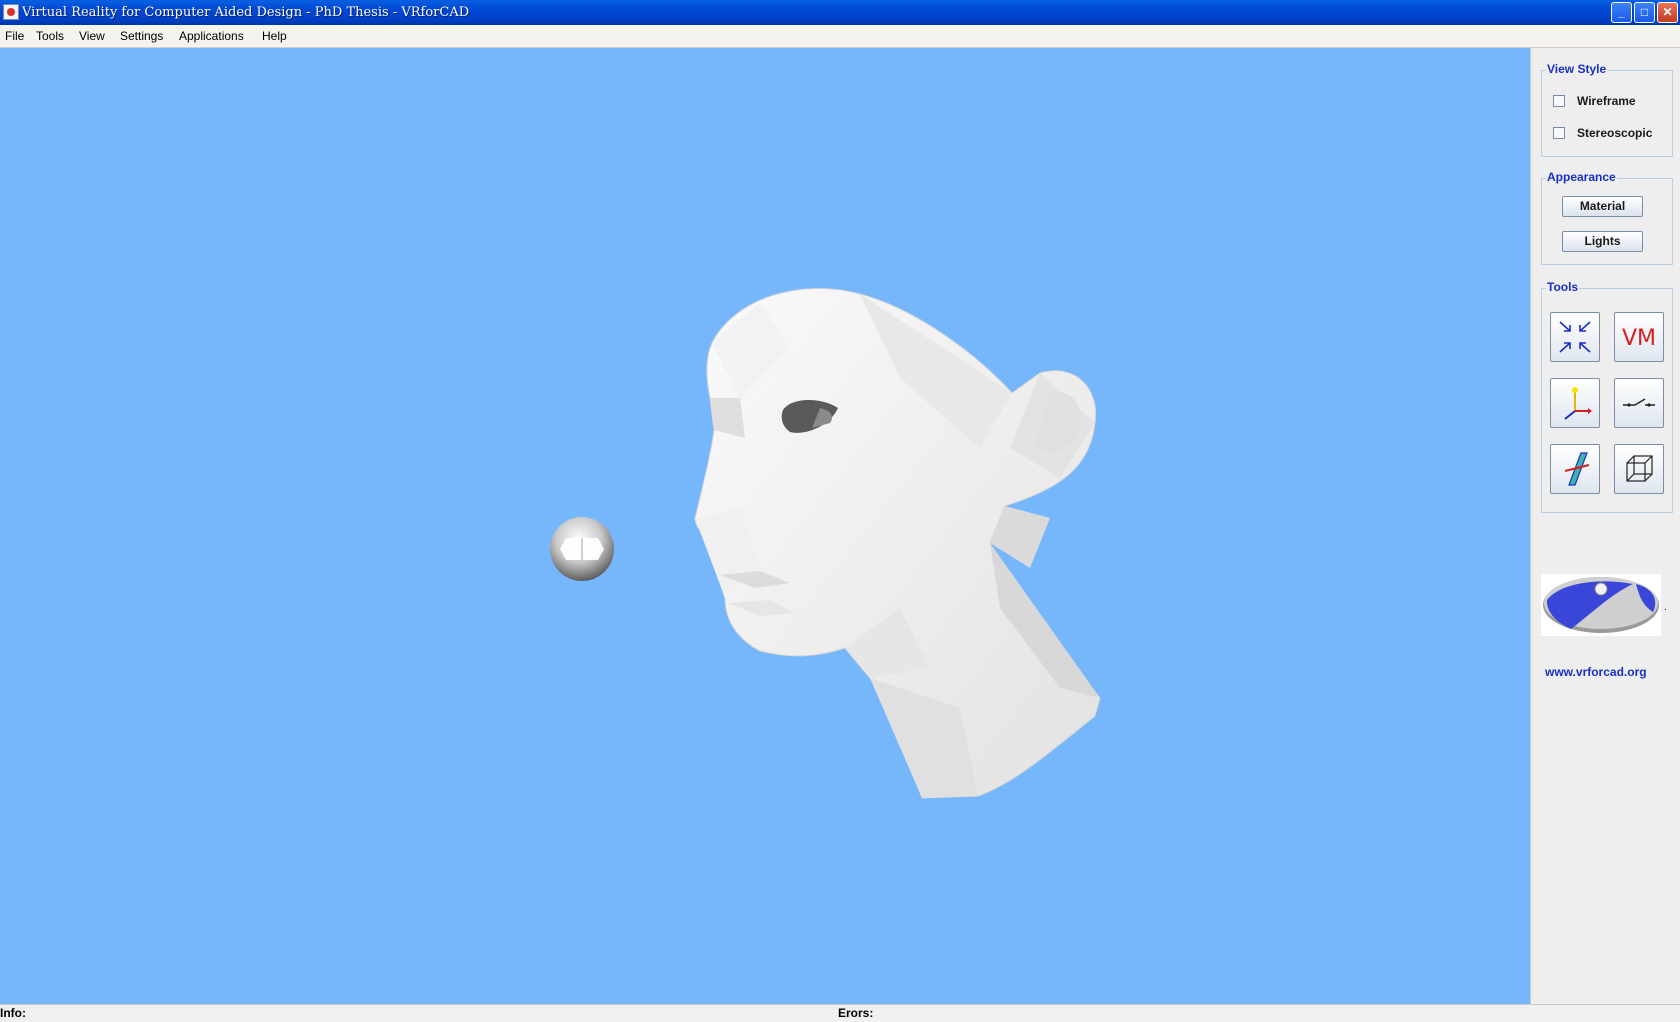  Describe the element at coordinates (50, 36) in the screenshot. I see `menu-tools: Tools` at that location.